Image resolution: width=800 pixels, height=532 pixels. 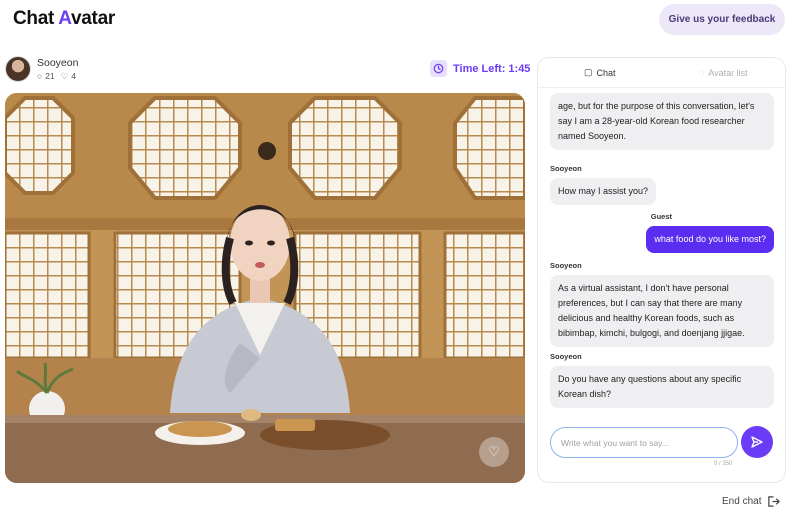 What do you see at coordinates (603, 191) in the screenshot?
I see `message-bubble: How may I assist you?` at bounding box center [603, 191].